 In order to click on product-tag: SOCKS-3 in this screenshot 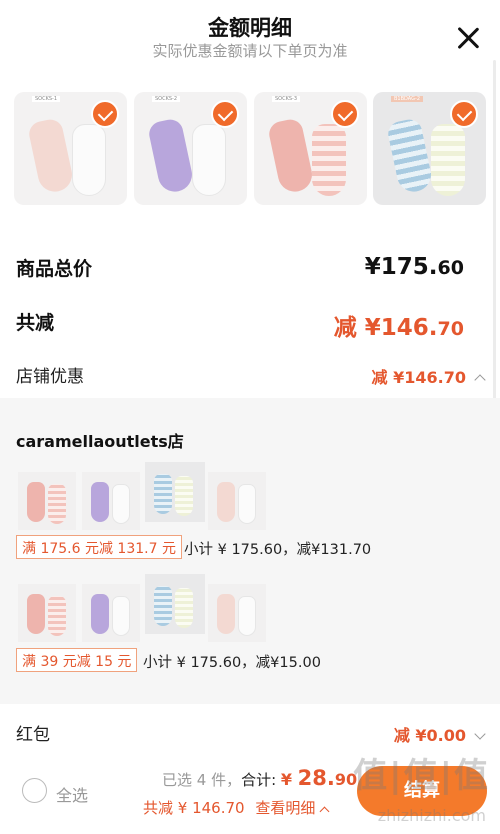, I will do `click(286, 99)`.